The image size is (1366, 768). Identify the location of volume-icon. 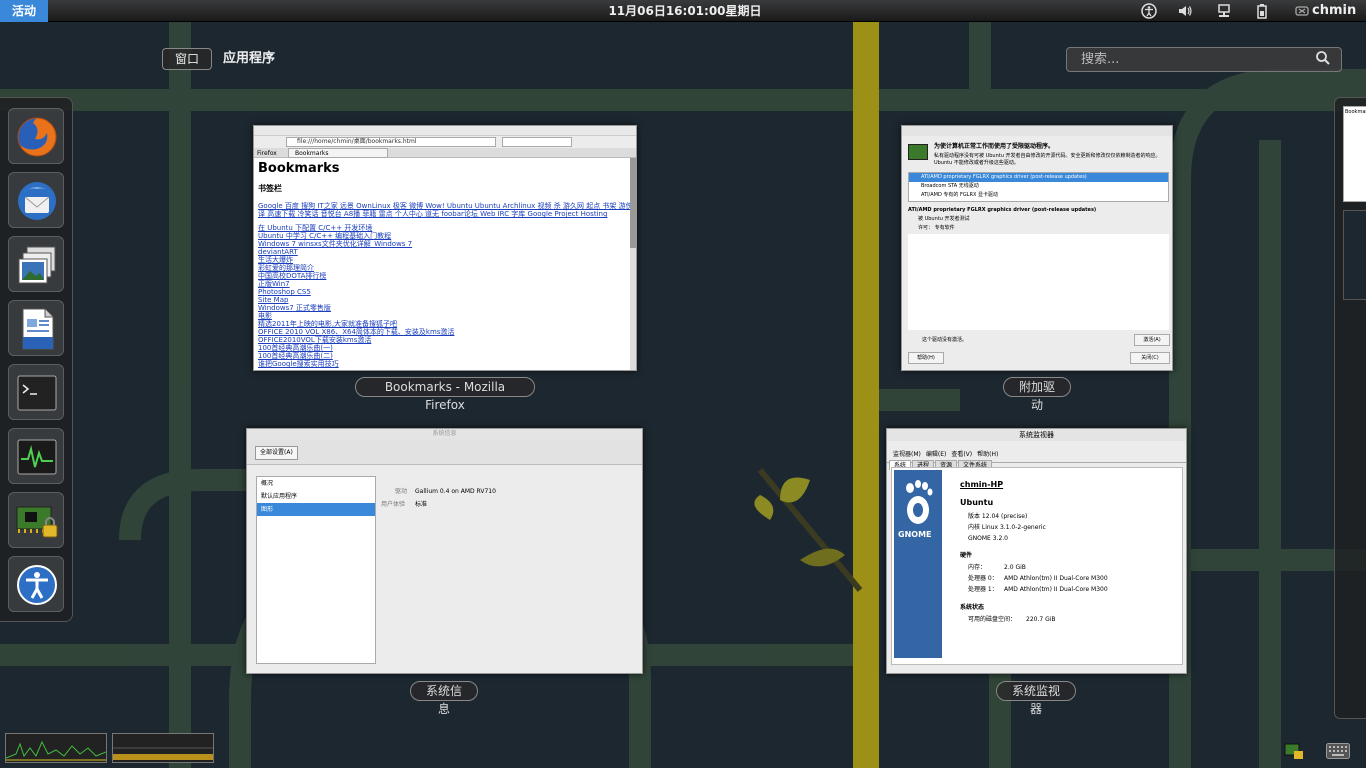
(1185, 11).